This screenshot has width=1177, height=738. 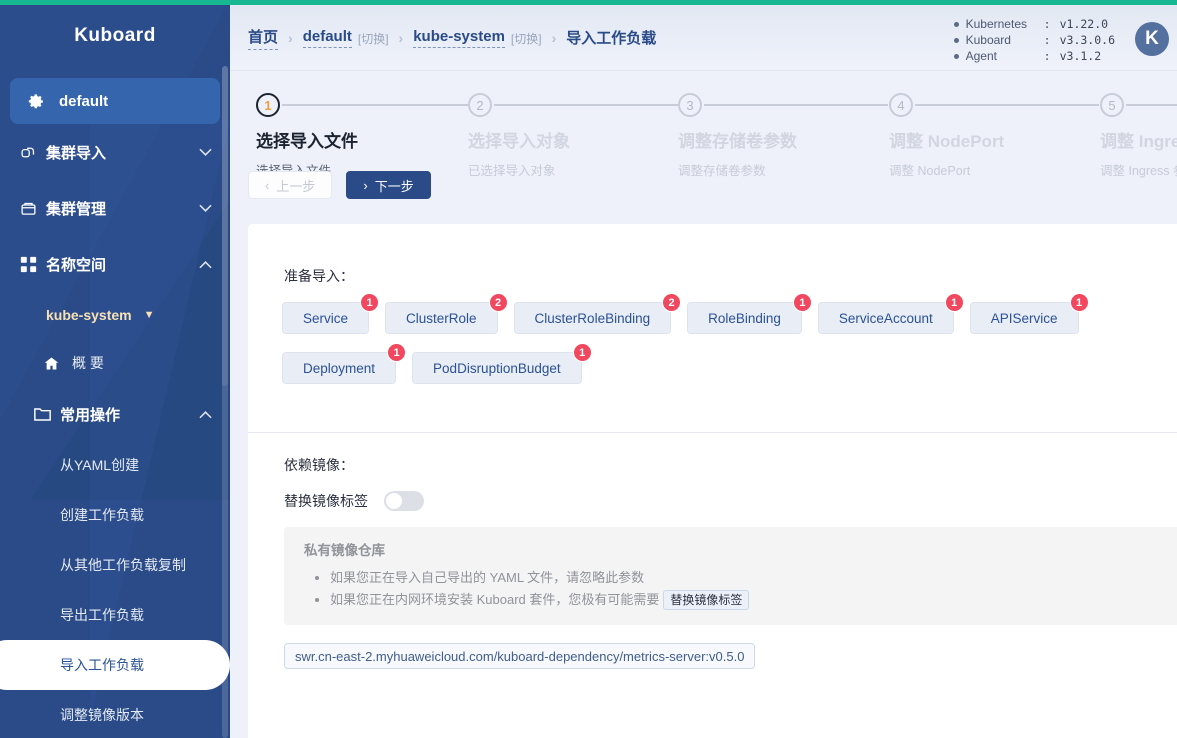 I want to click on resource-tag-label: ClusterRoleBinding, so click(x=592, y=318).